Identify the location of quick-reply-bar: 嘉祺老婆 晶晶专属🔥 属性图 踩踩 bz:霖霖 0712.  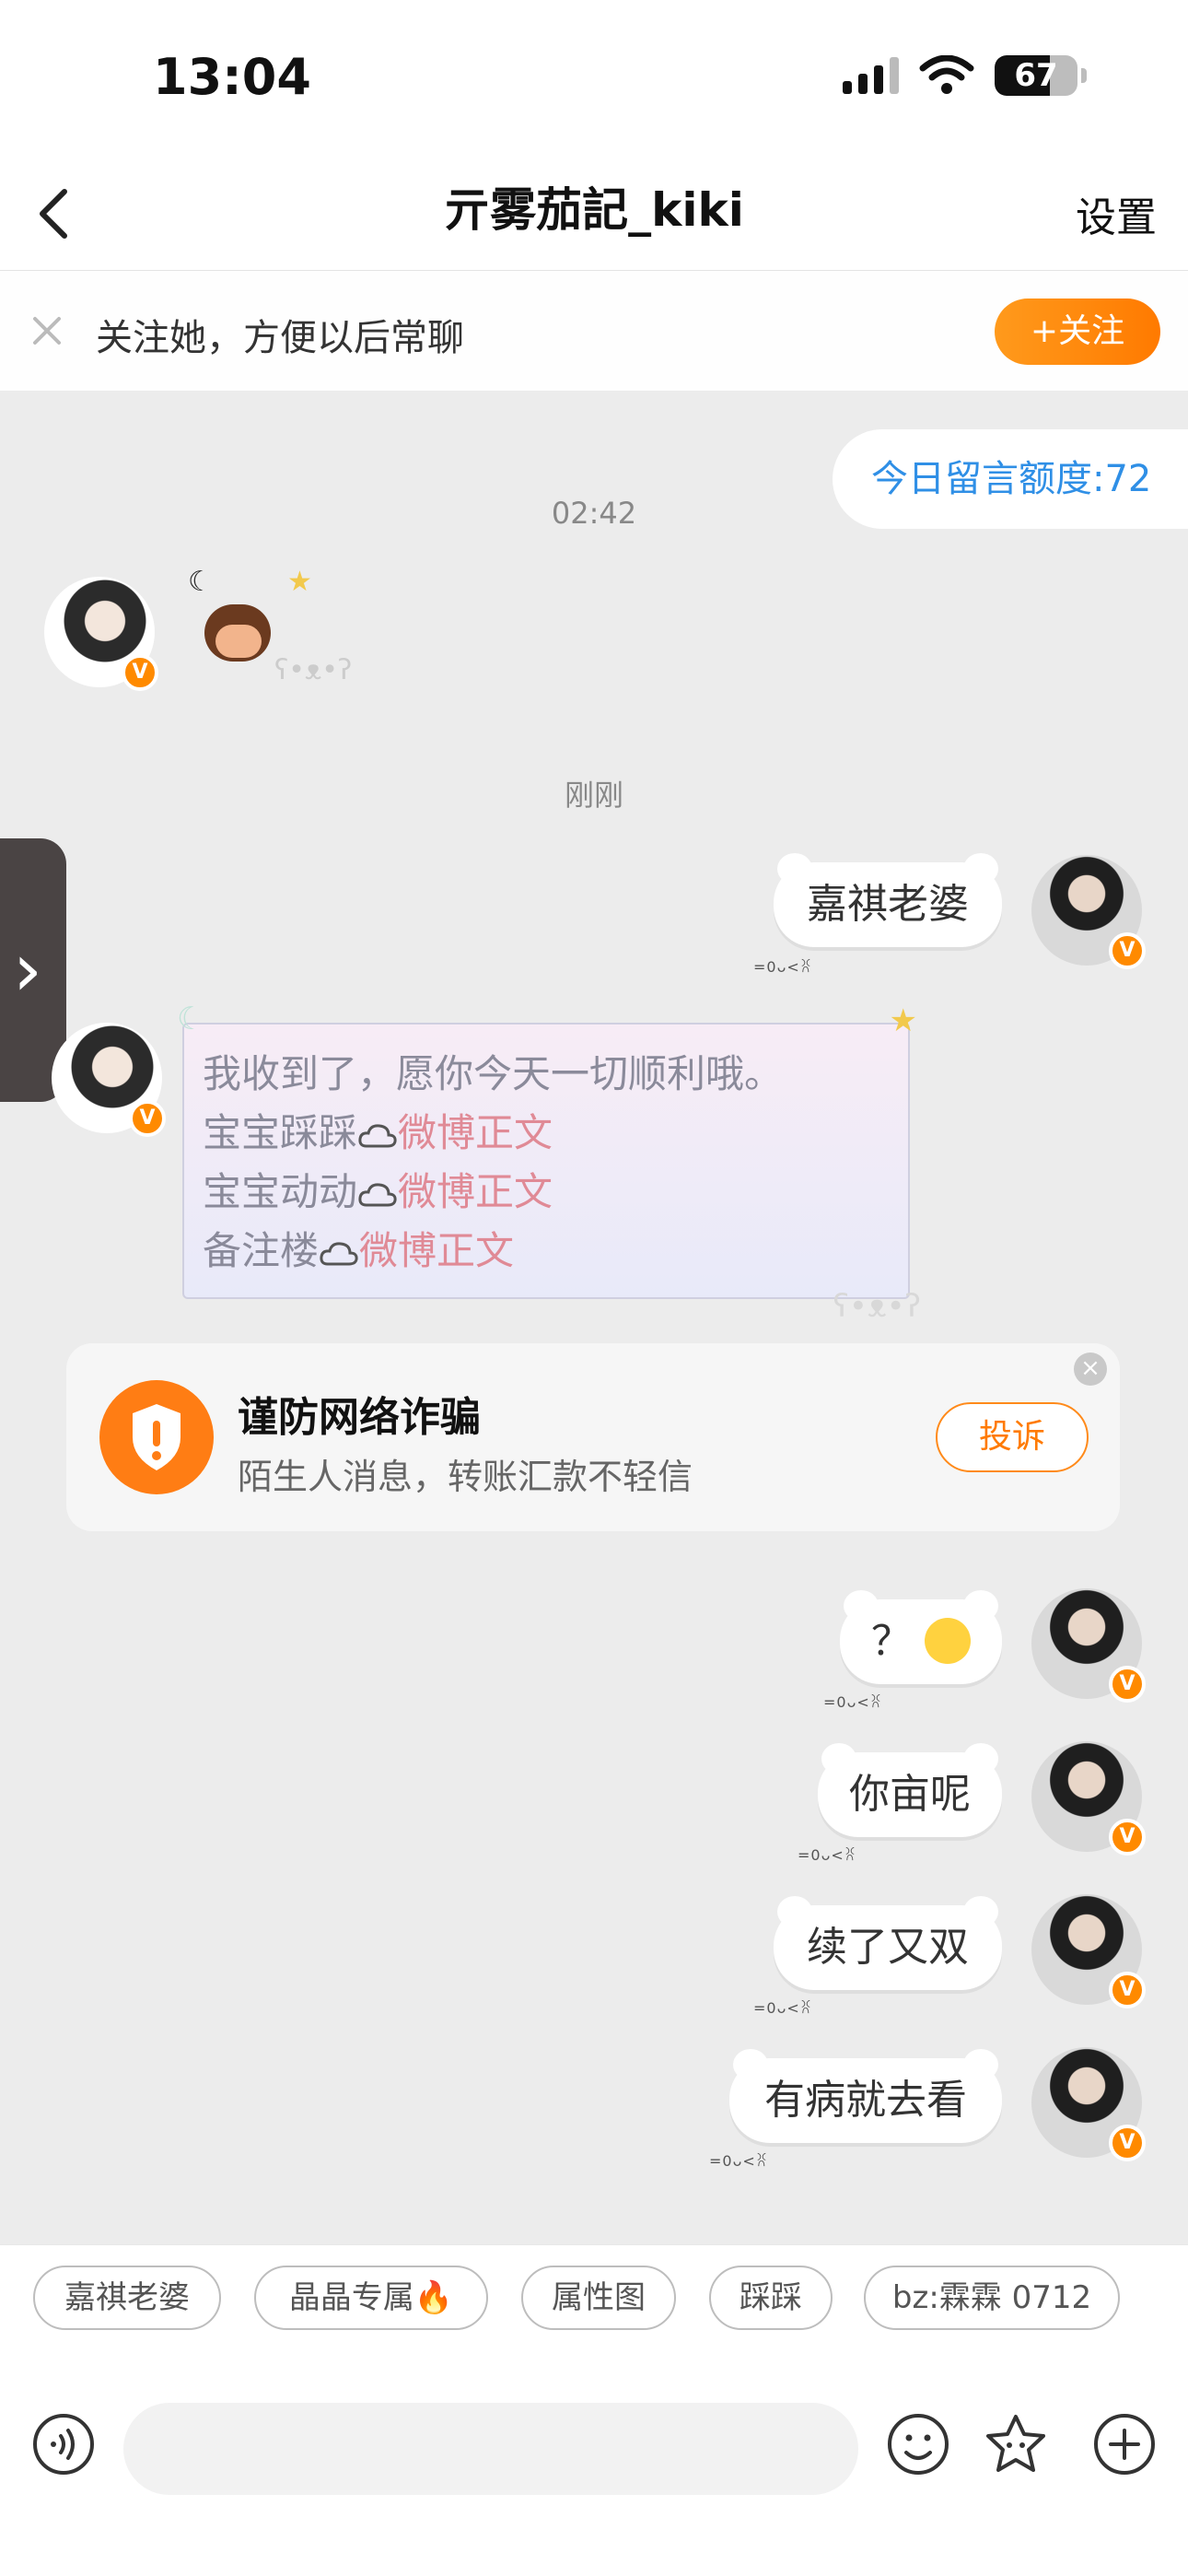
(594, 2304).